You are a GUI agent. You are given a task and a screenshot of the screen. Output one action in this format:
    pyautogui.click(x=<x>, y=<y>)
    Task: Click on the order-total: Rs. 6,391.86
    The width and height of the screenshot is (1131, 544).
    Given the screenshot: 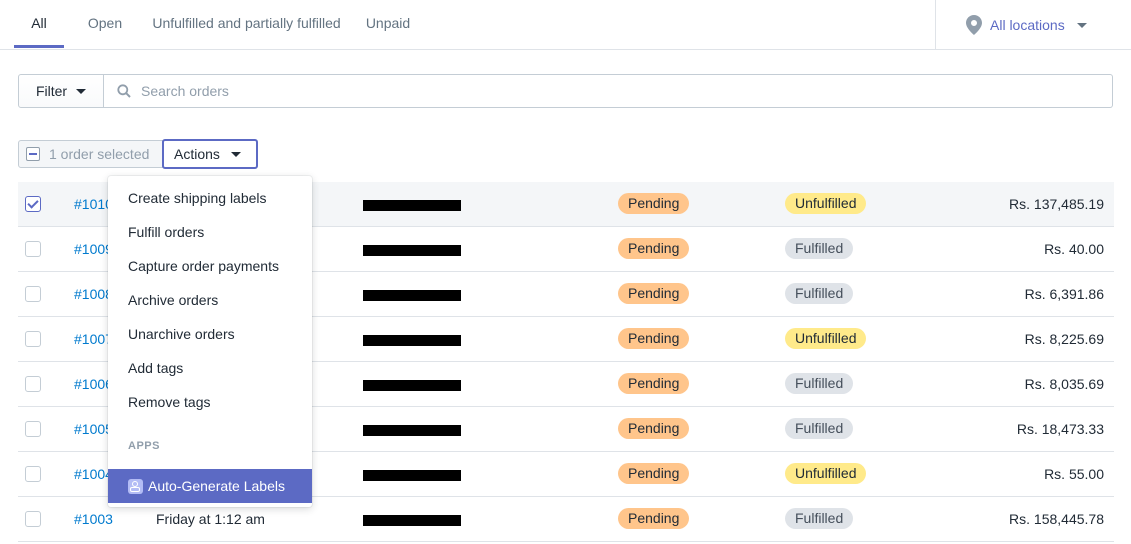 What is the action you would take?
    pyautogui.click(x=1064, y=294)
    